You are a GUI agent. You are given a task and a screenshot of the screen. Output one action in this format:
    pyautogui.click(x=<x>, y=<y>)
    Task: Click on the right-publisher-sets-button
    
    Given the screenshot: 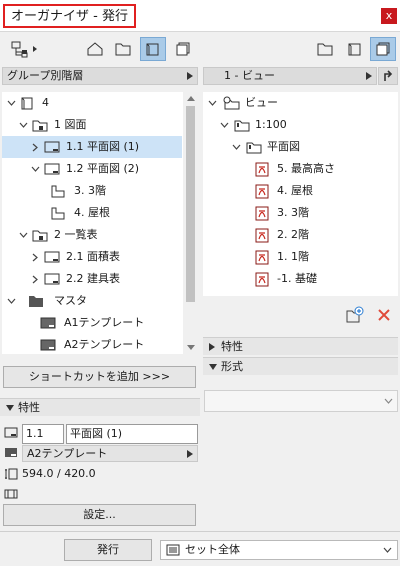 What is the action you would take?
    pyautogui.click(x=383, y=49)
    